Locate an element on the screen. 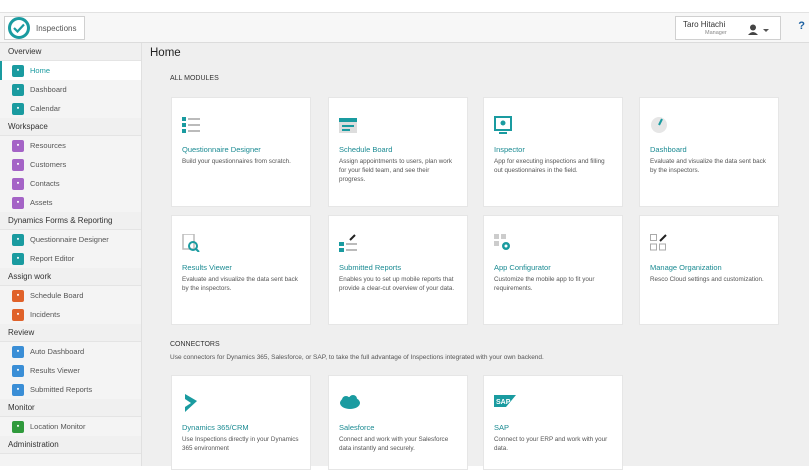 This screenshot has width=809, height=470. sidebar-item-label: Home is located at coordinates (40, 70).